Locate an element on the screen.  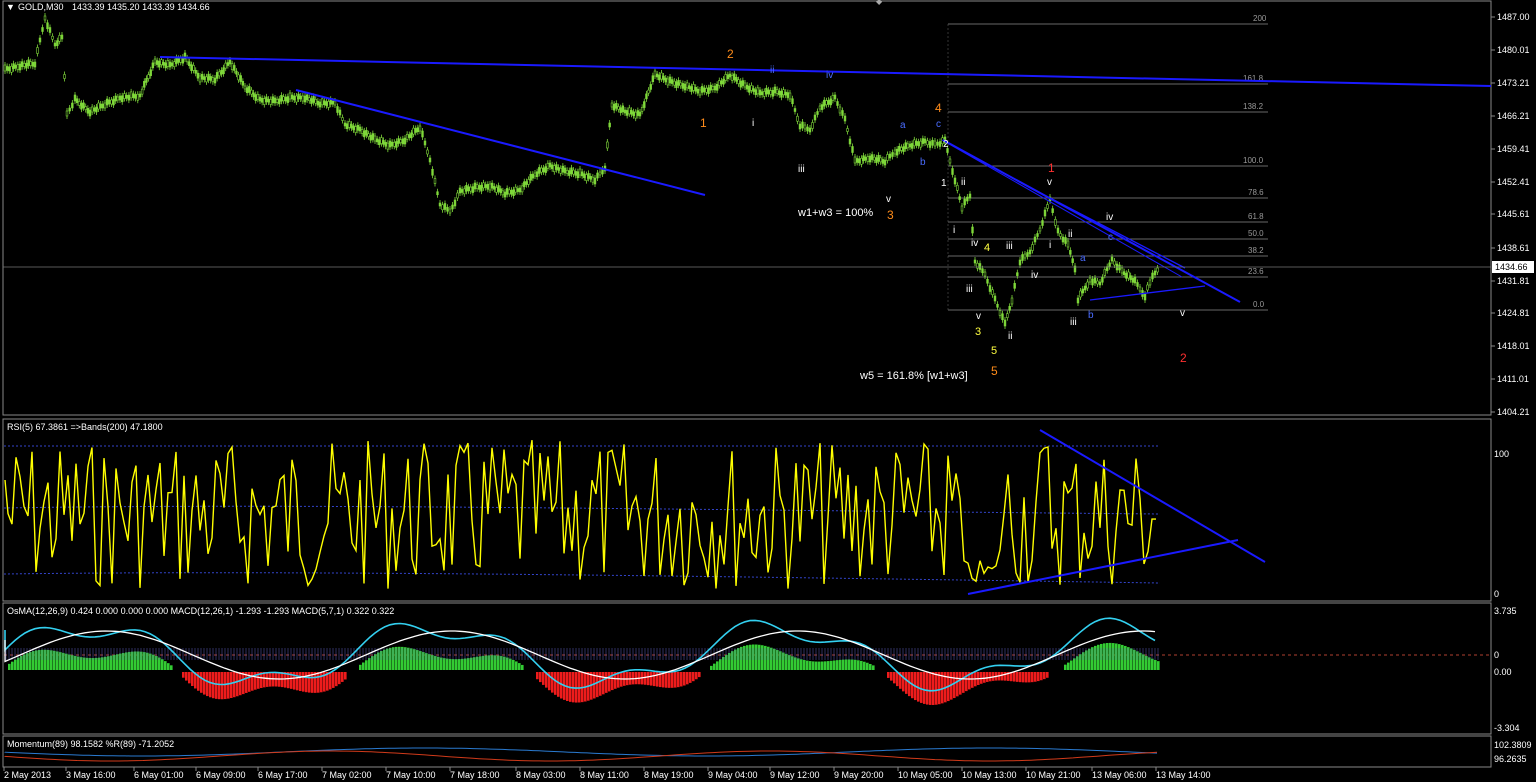
osma-axis-zero-b: 0.00 is located at coordinates (1503, 672).